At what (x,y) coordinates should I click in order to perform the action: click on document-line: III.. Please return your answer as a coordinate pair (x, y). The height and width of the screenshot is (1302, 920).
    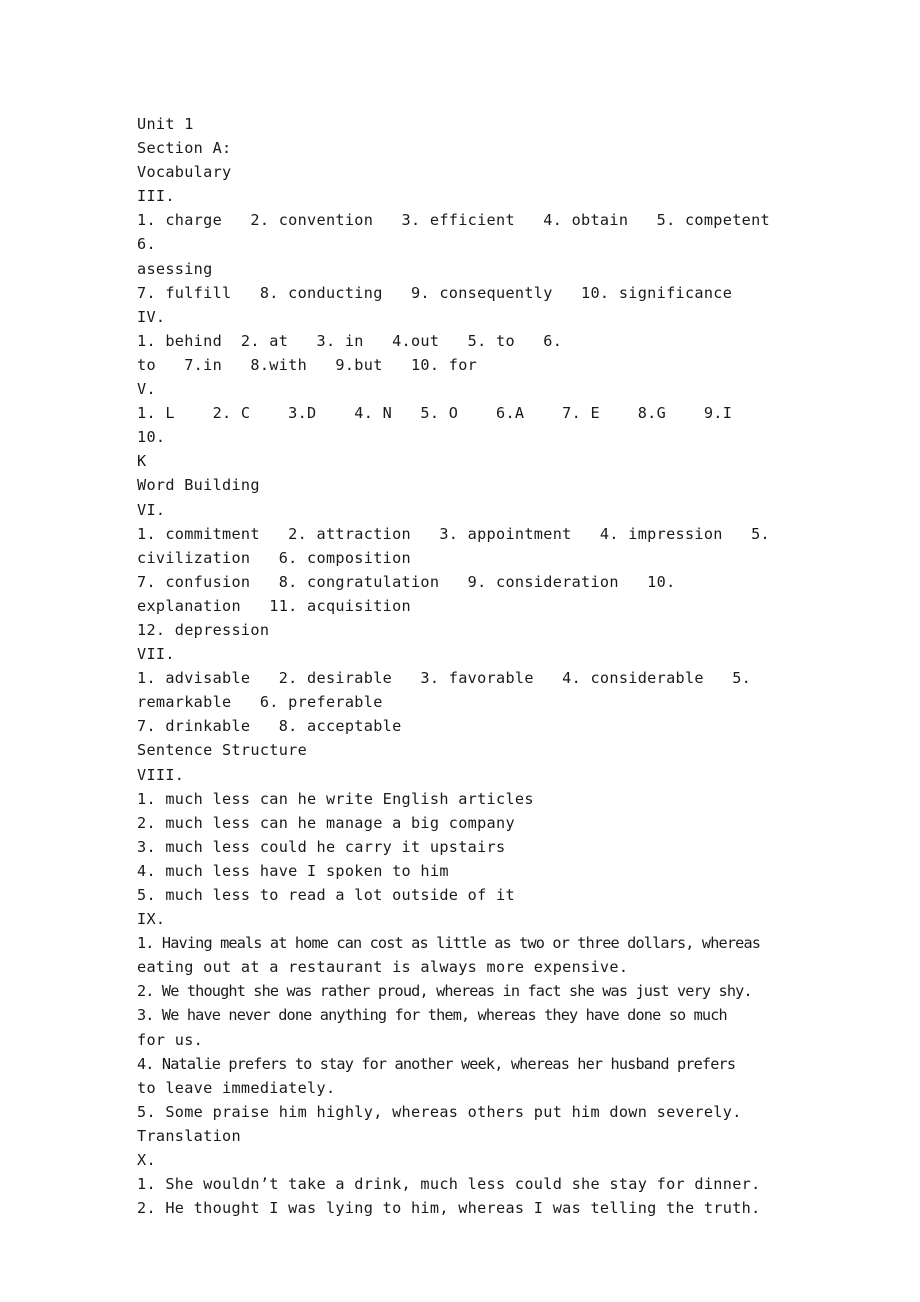
    Looking at the image, I should click on (156, 196).